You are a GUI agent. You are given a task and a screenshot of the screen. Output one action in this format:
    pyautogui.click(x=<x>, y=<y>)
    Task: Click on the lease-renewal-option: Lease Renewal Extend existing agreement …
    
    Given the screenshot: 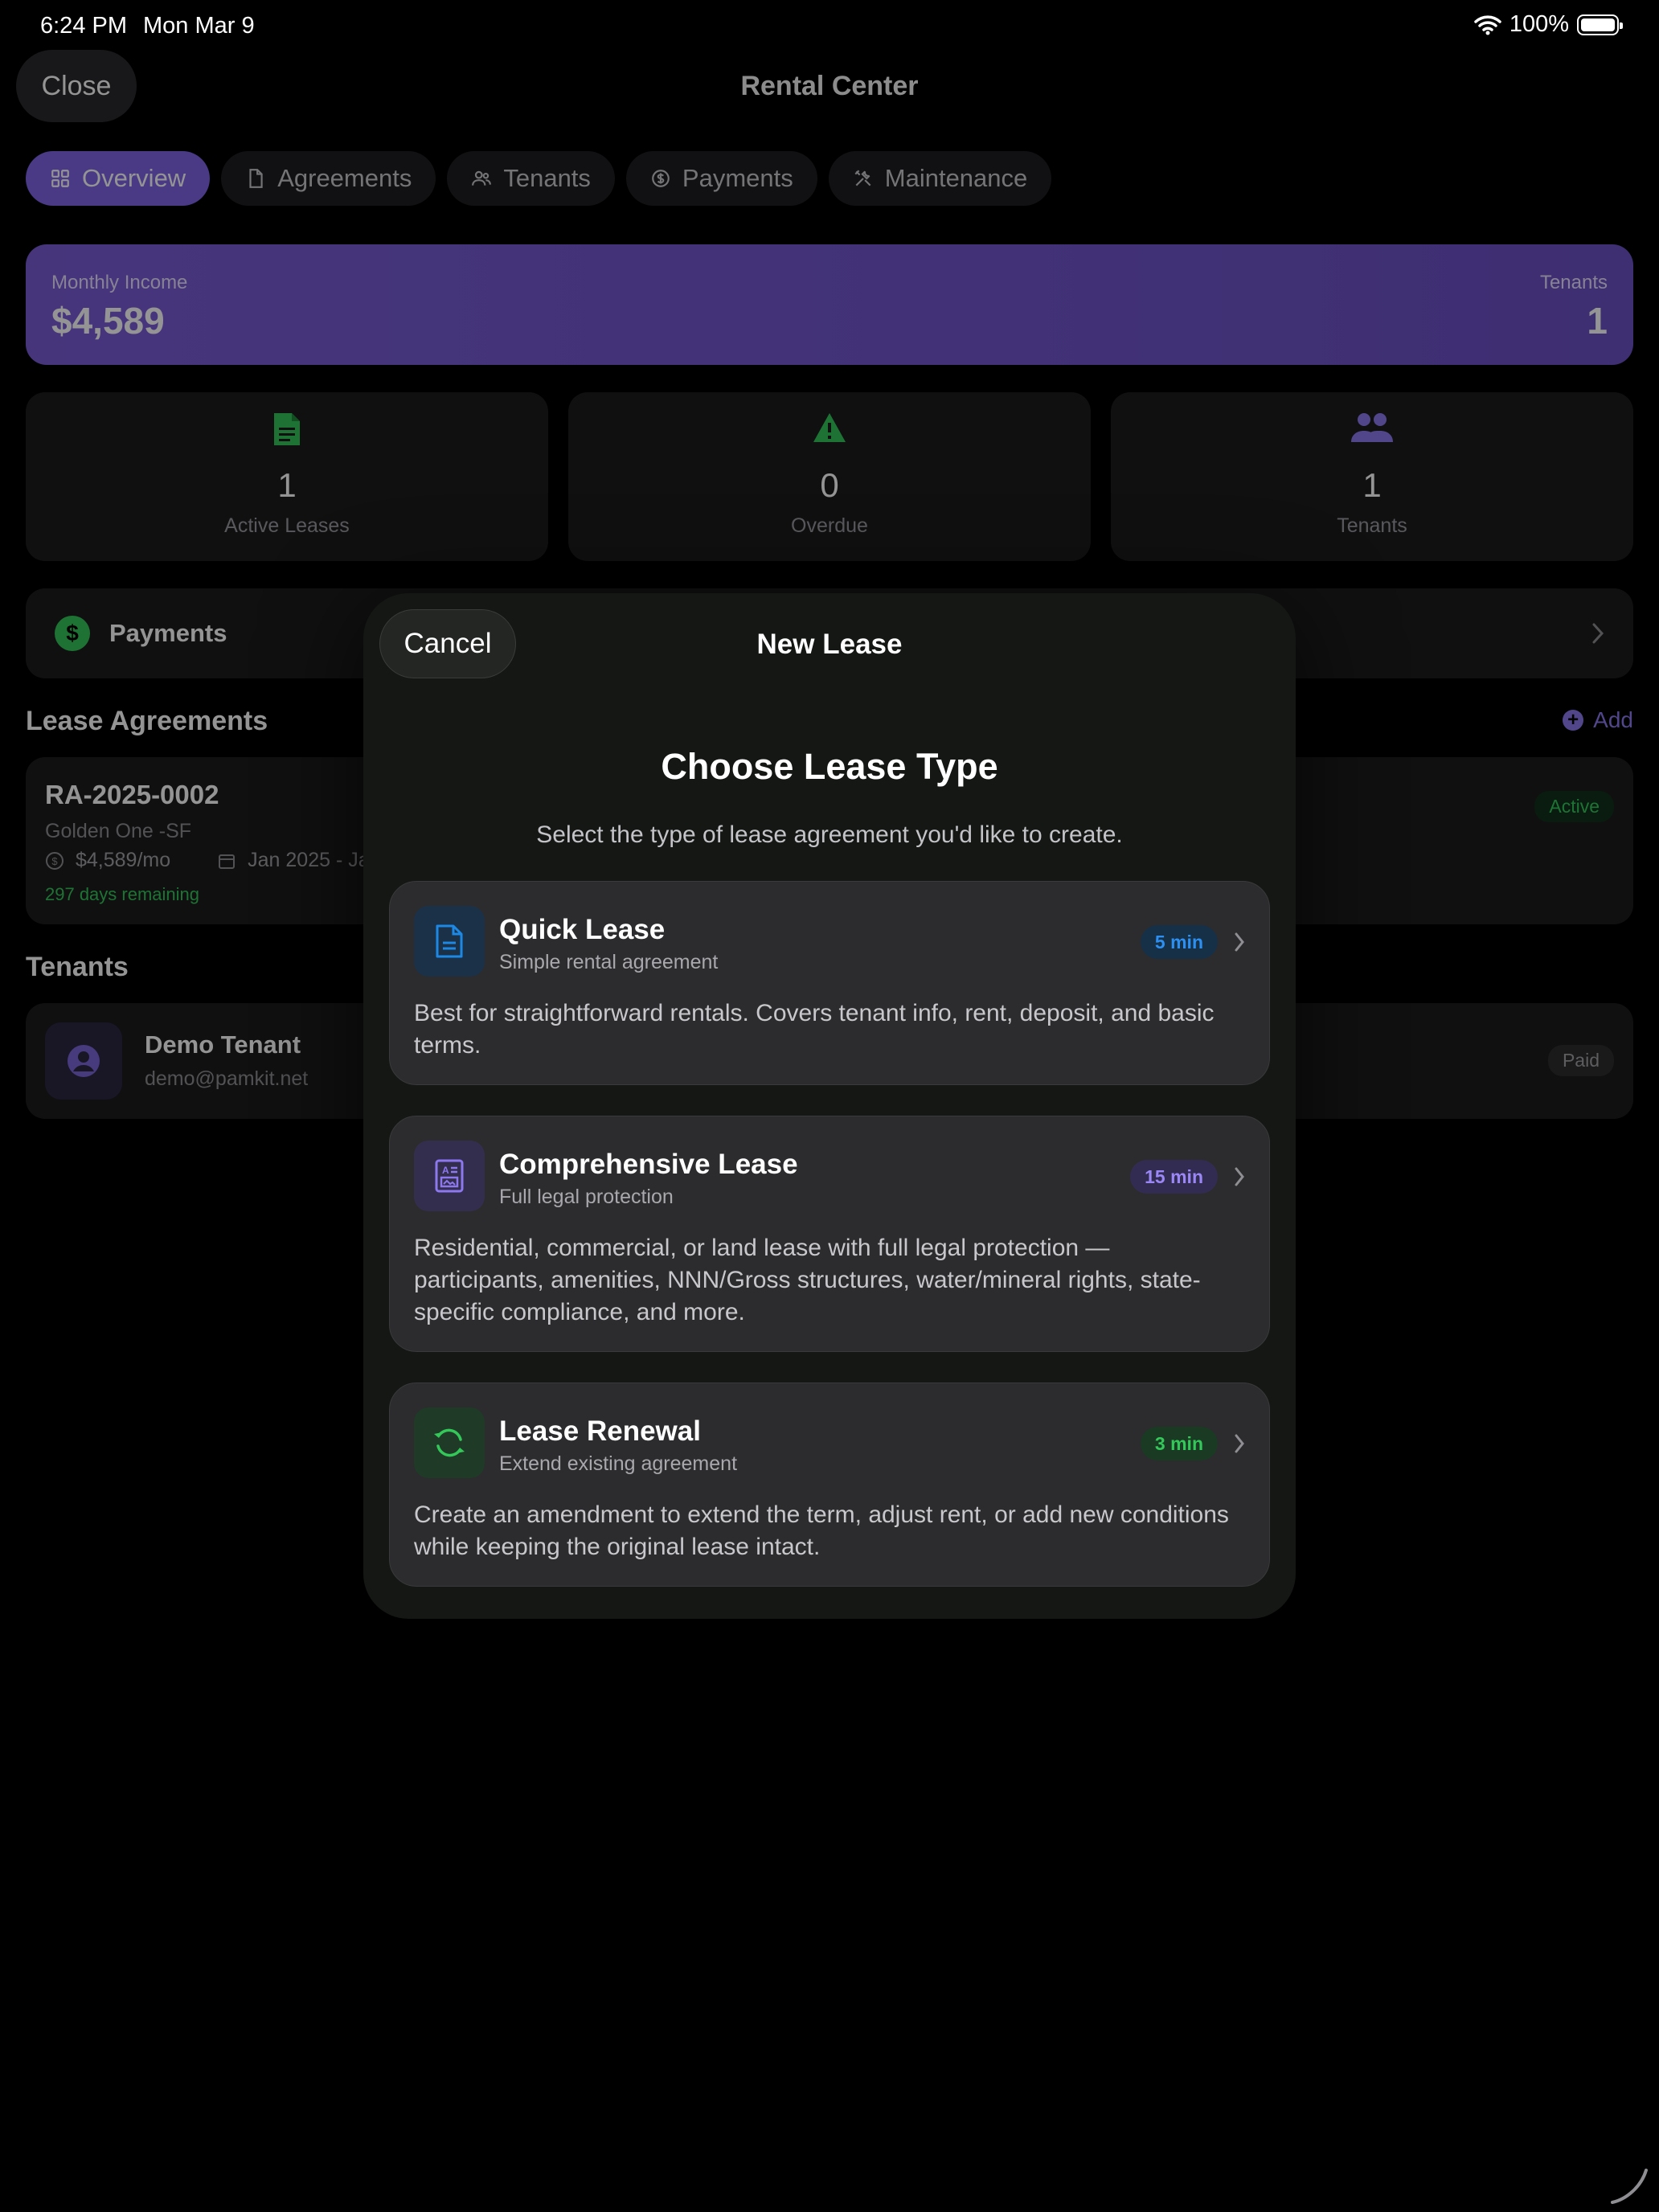 What is the action you would take?
    pyautogui.click(x=829, y=1484)
    